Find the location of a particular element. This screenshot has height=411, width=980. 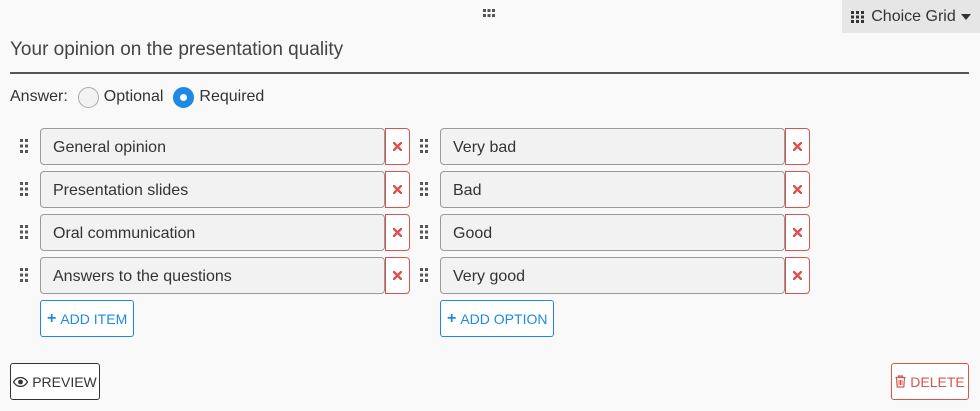

answer-label: Answer: is located at coordinates (39, 96).